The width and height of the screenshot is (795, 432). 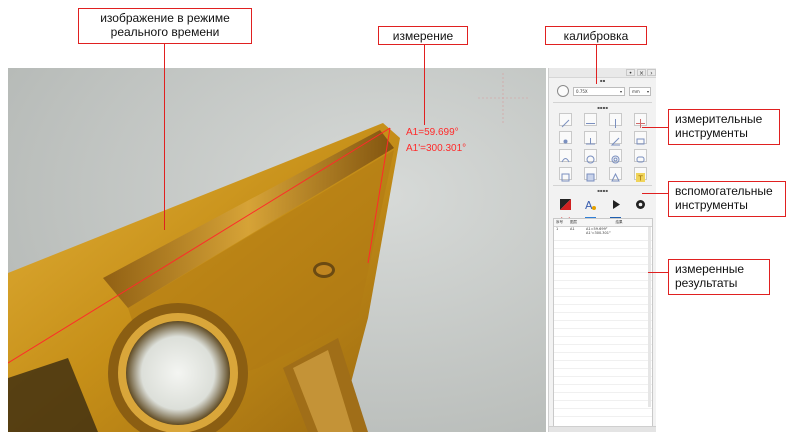 I want to click on callout-calibration: калибровка, so click(x=596, y=35).